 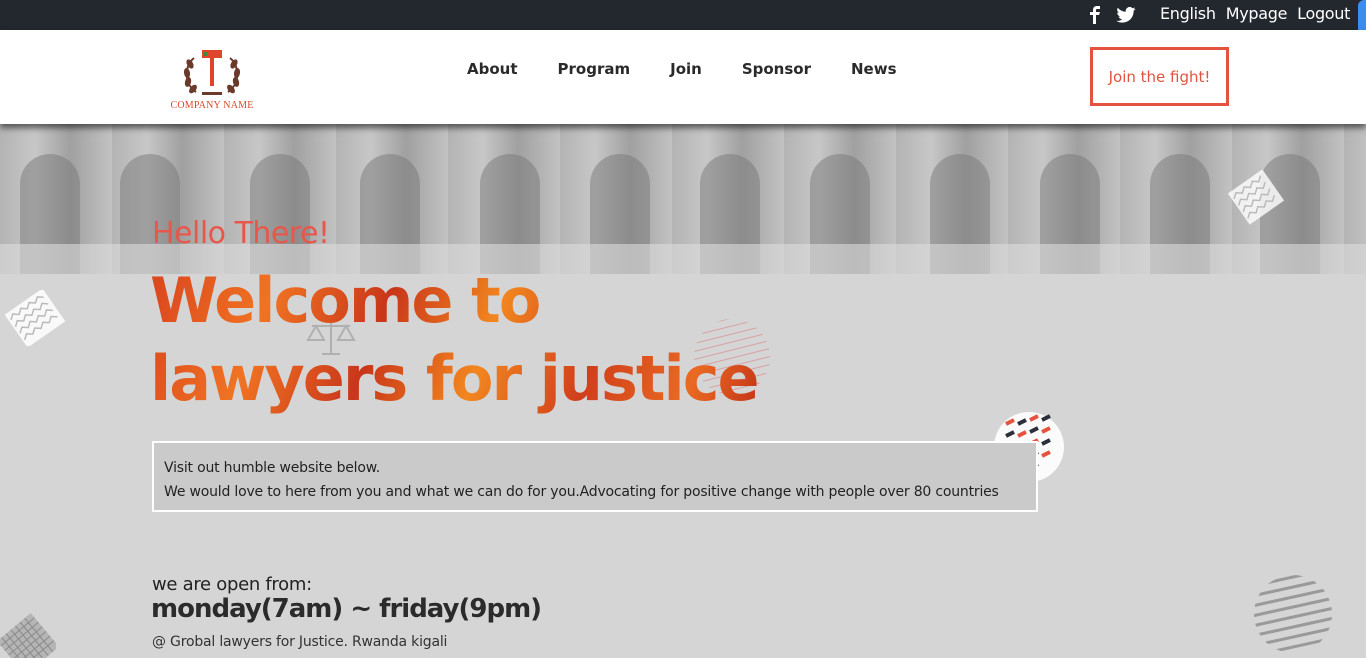 What do you see at coordinates (1095, 15) in the screenshot?
I see `facebook-icon` at bounding box center [1095, 15].